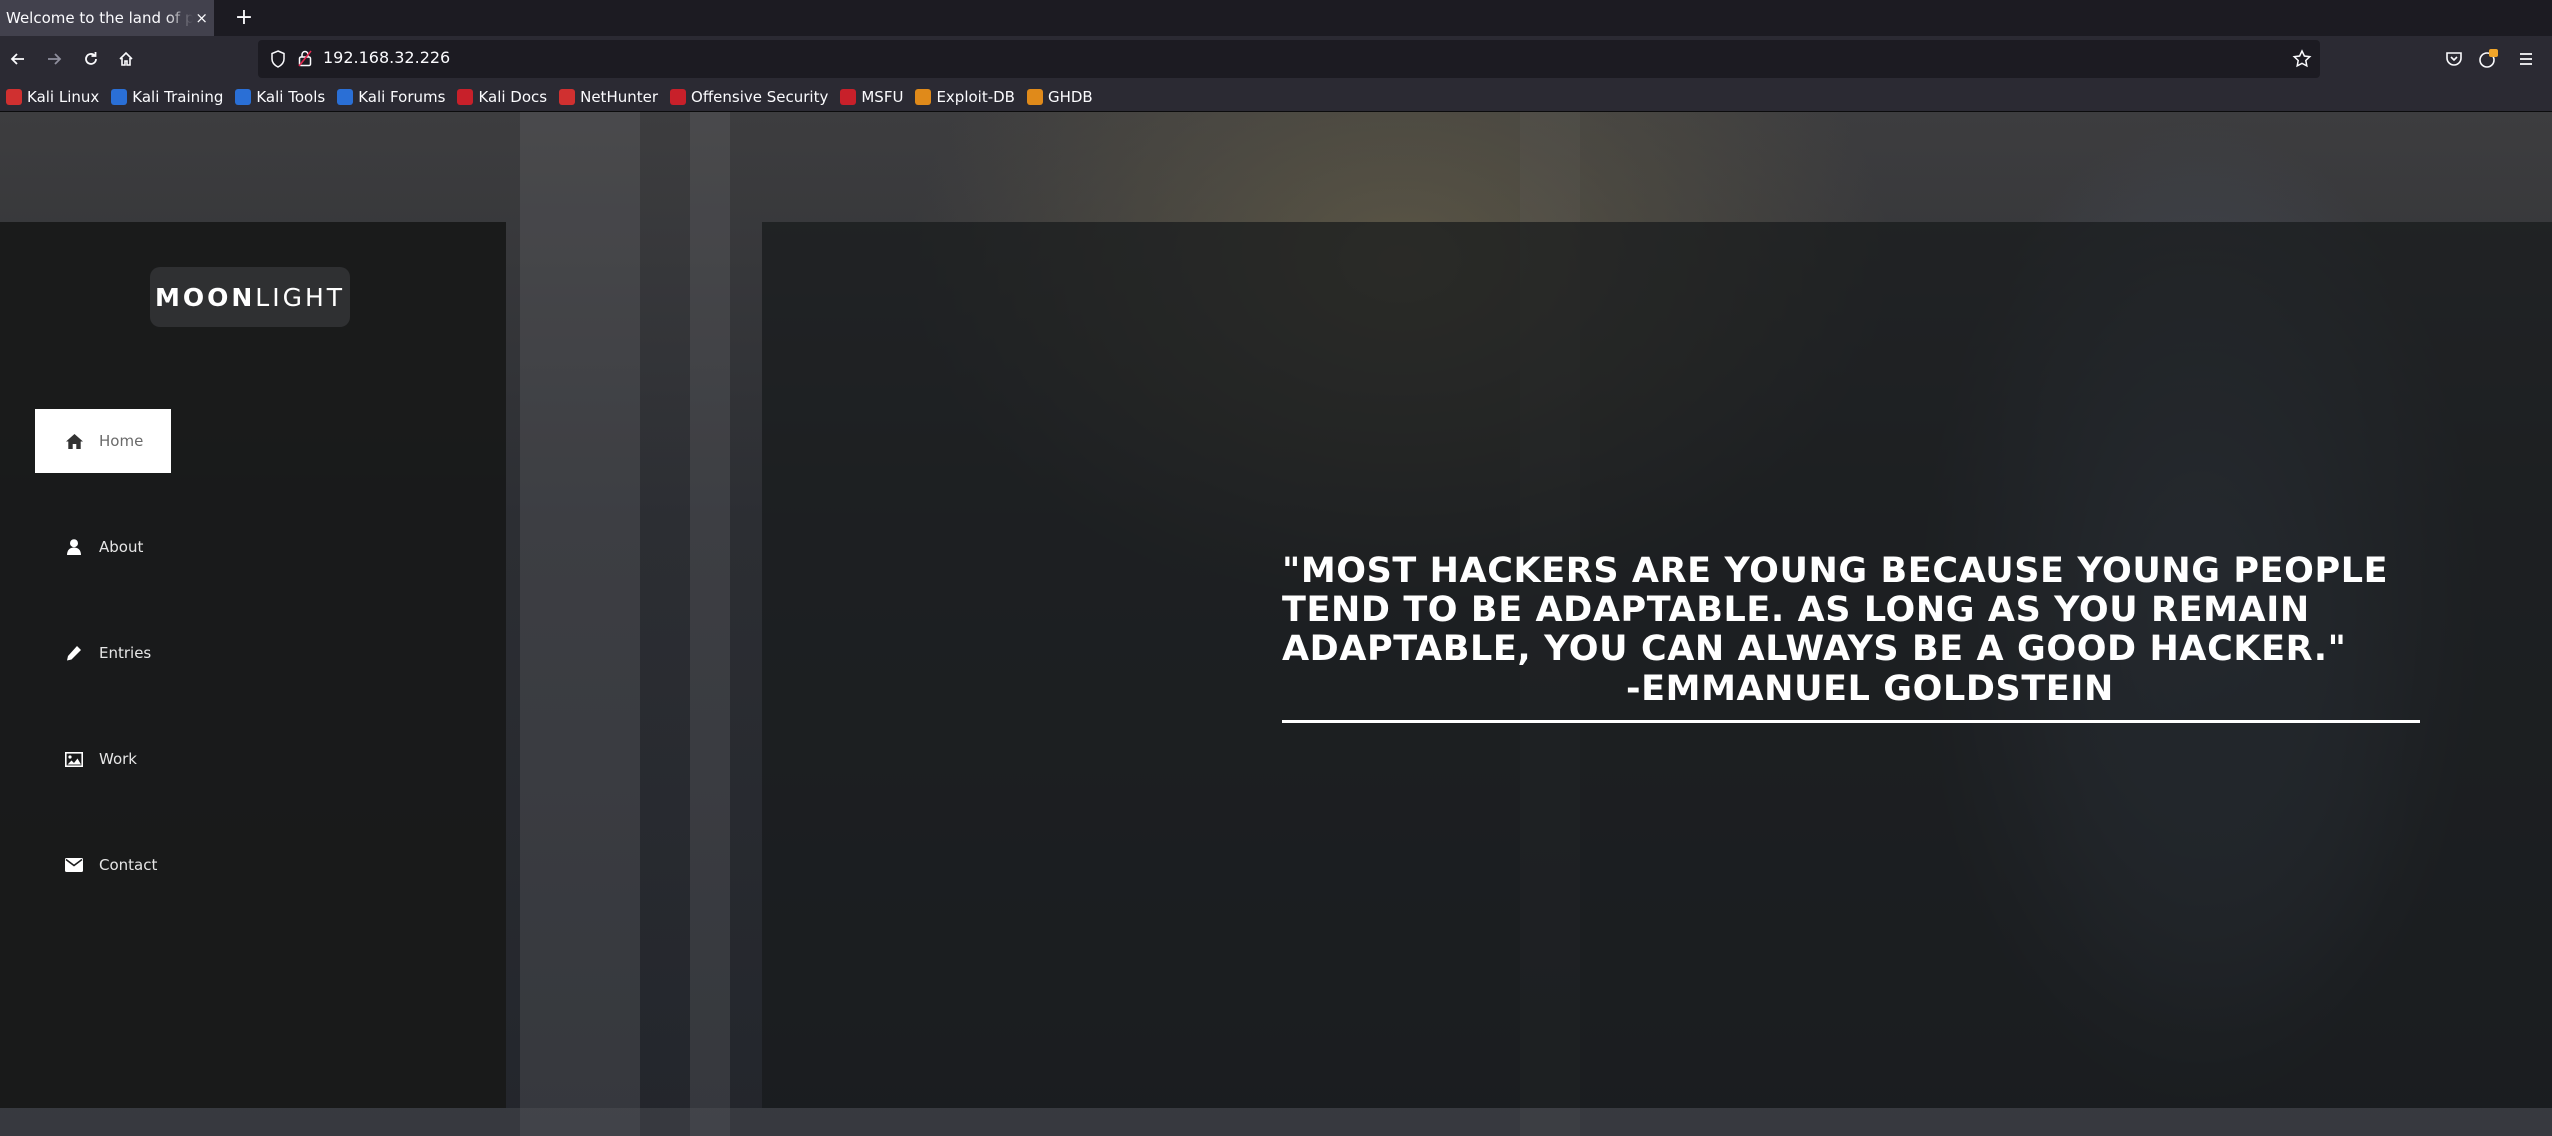 This screenshot has width=2552, height=1136. What do you see at coordinates (54, 59) in the screenshot?
I see `forward-icon` at bounding box center [54, 59].